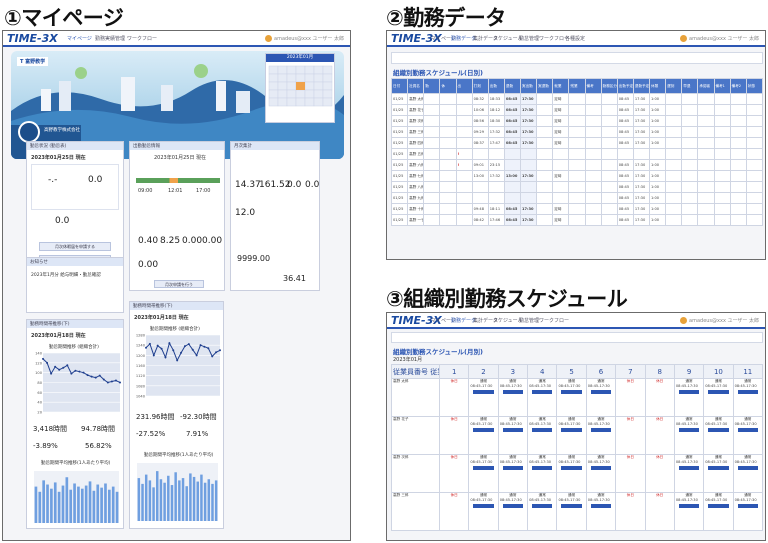  Describe the element at coordinates (577, 187) in the screenshot. I see `table-row: 01/25 高野 八郎 08:45 17:30 1:00` at that location.